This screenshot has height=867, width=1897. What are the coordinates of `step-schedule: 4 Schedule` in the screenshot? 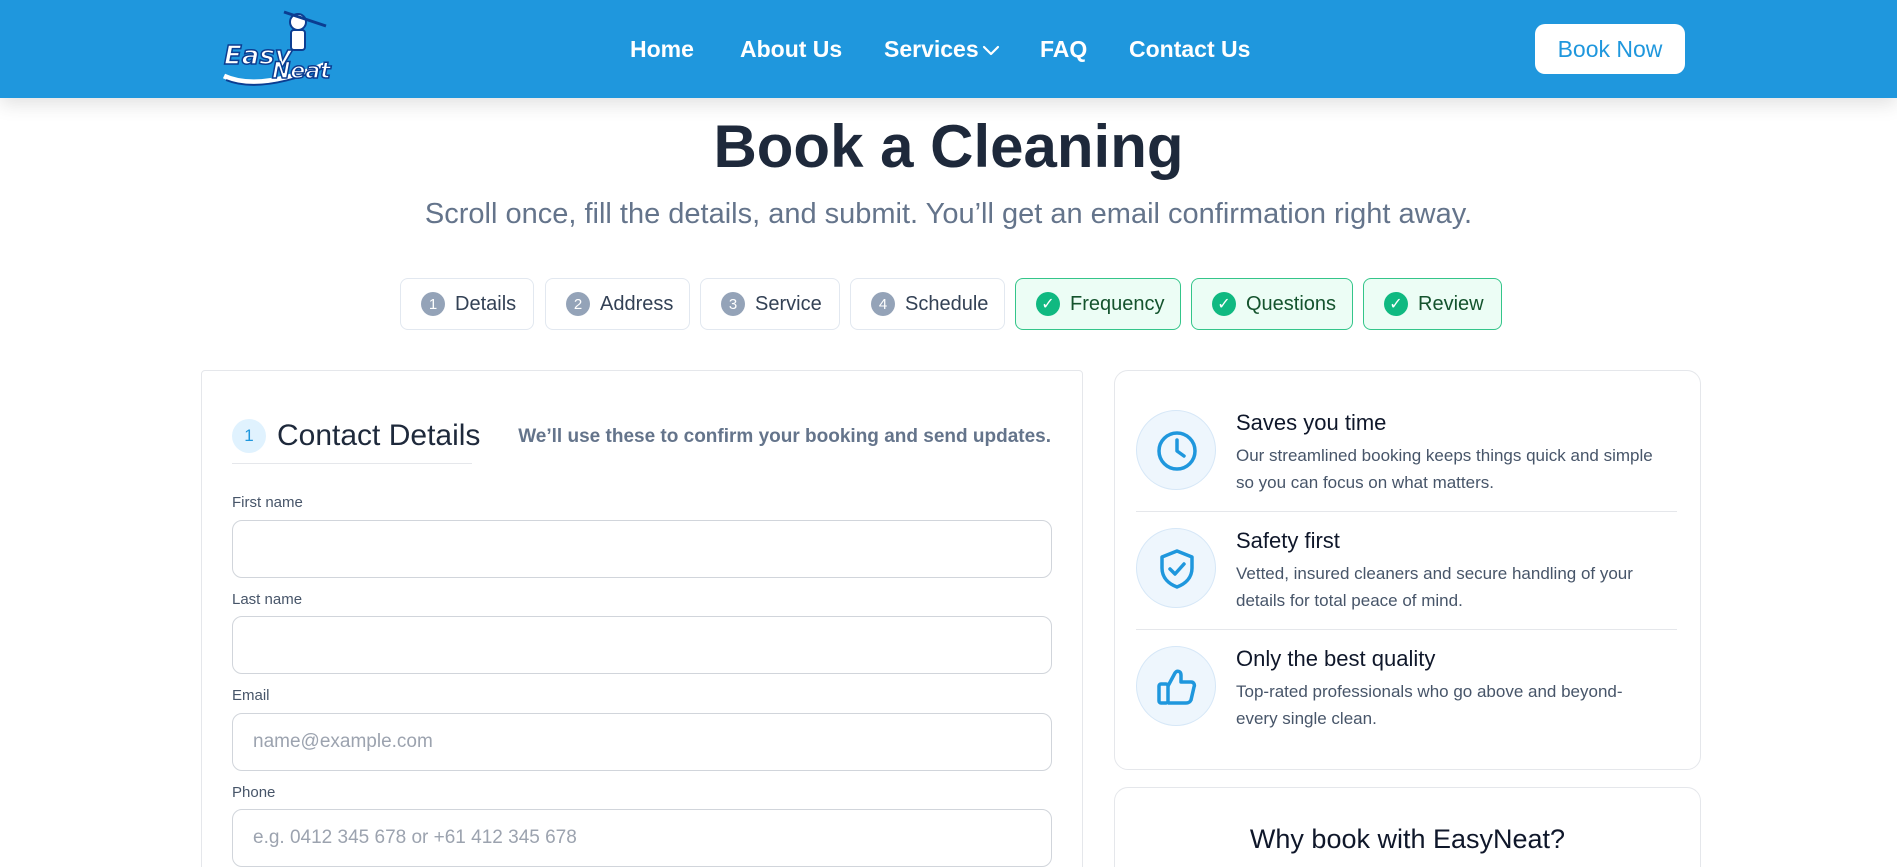 It's located at (927, 304).